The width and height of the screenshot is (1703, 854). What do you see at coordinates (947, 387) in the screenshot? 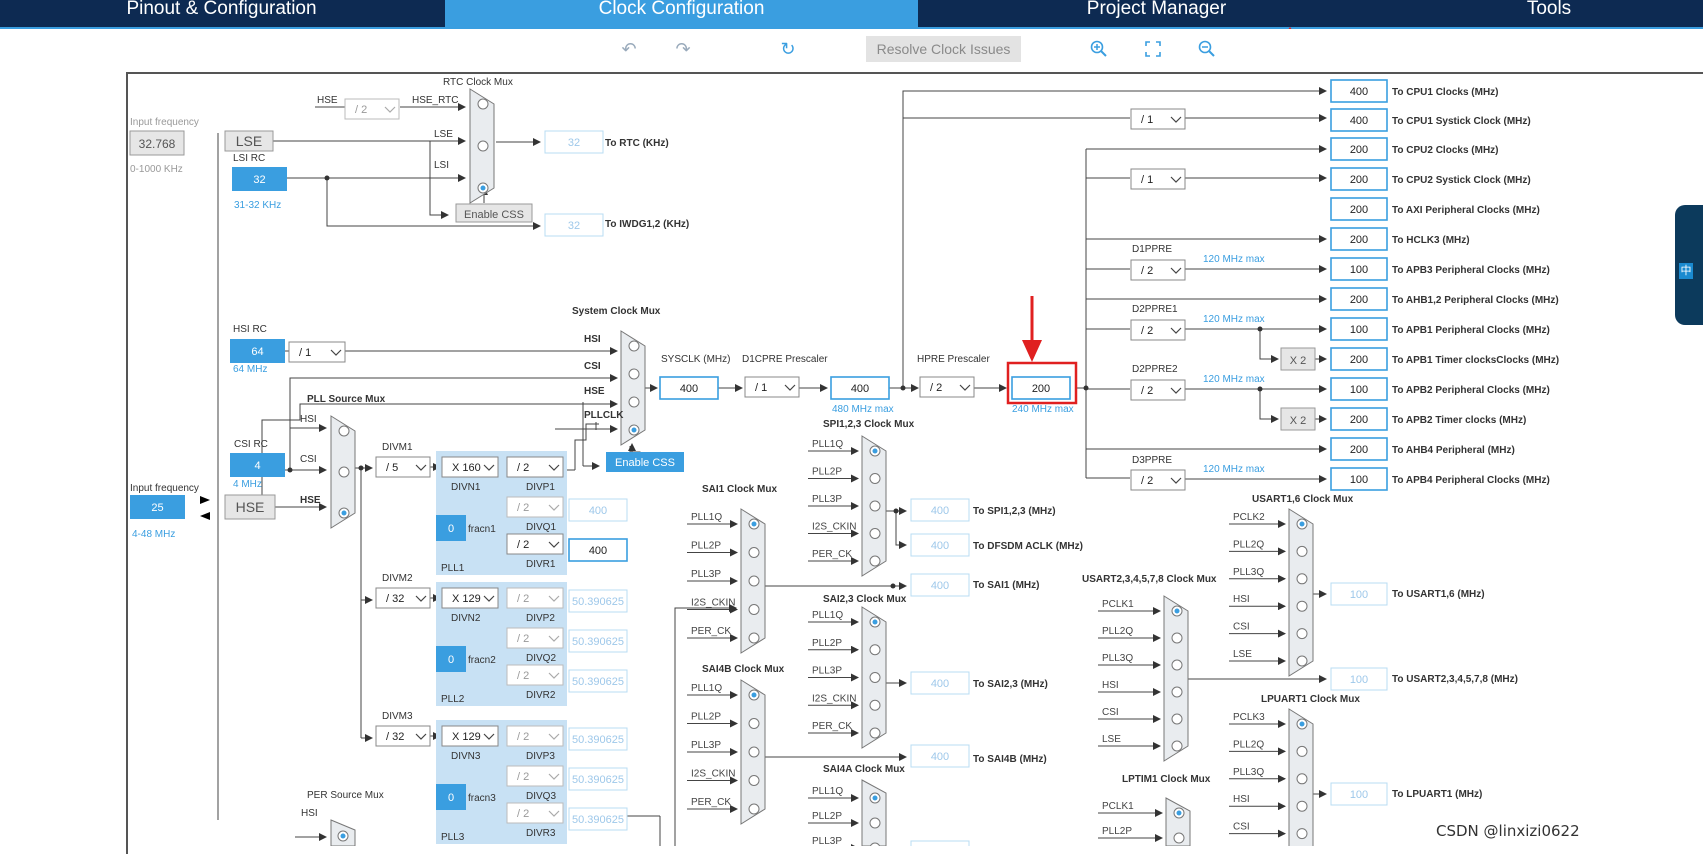
I see `hpre-prescaler` at bounding box center [947, 387].